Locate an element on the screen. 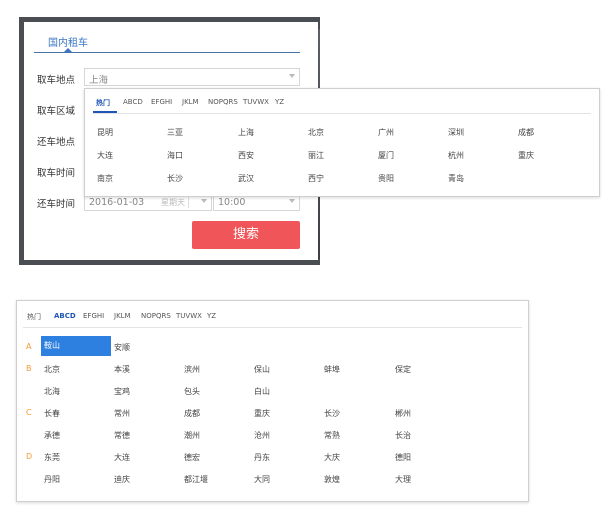  city-option: 承德 is located at coordinates (52, 435).